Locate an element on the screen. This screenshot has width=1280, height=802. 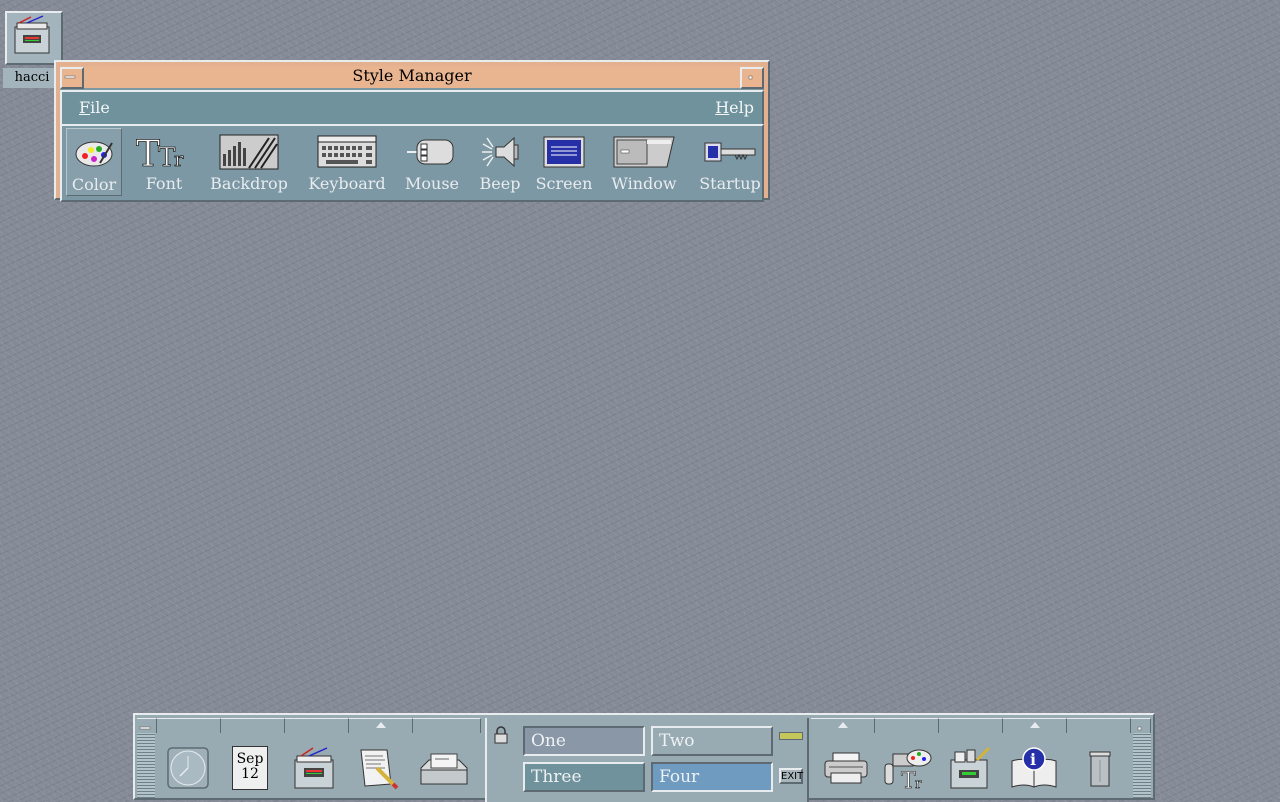
mouse-icon is located at coordinates (430, 152).